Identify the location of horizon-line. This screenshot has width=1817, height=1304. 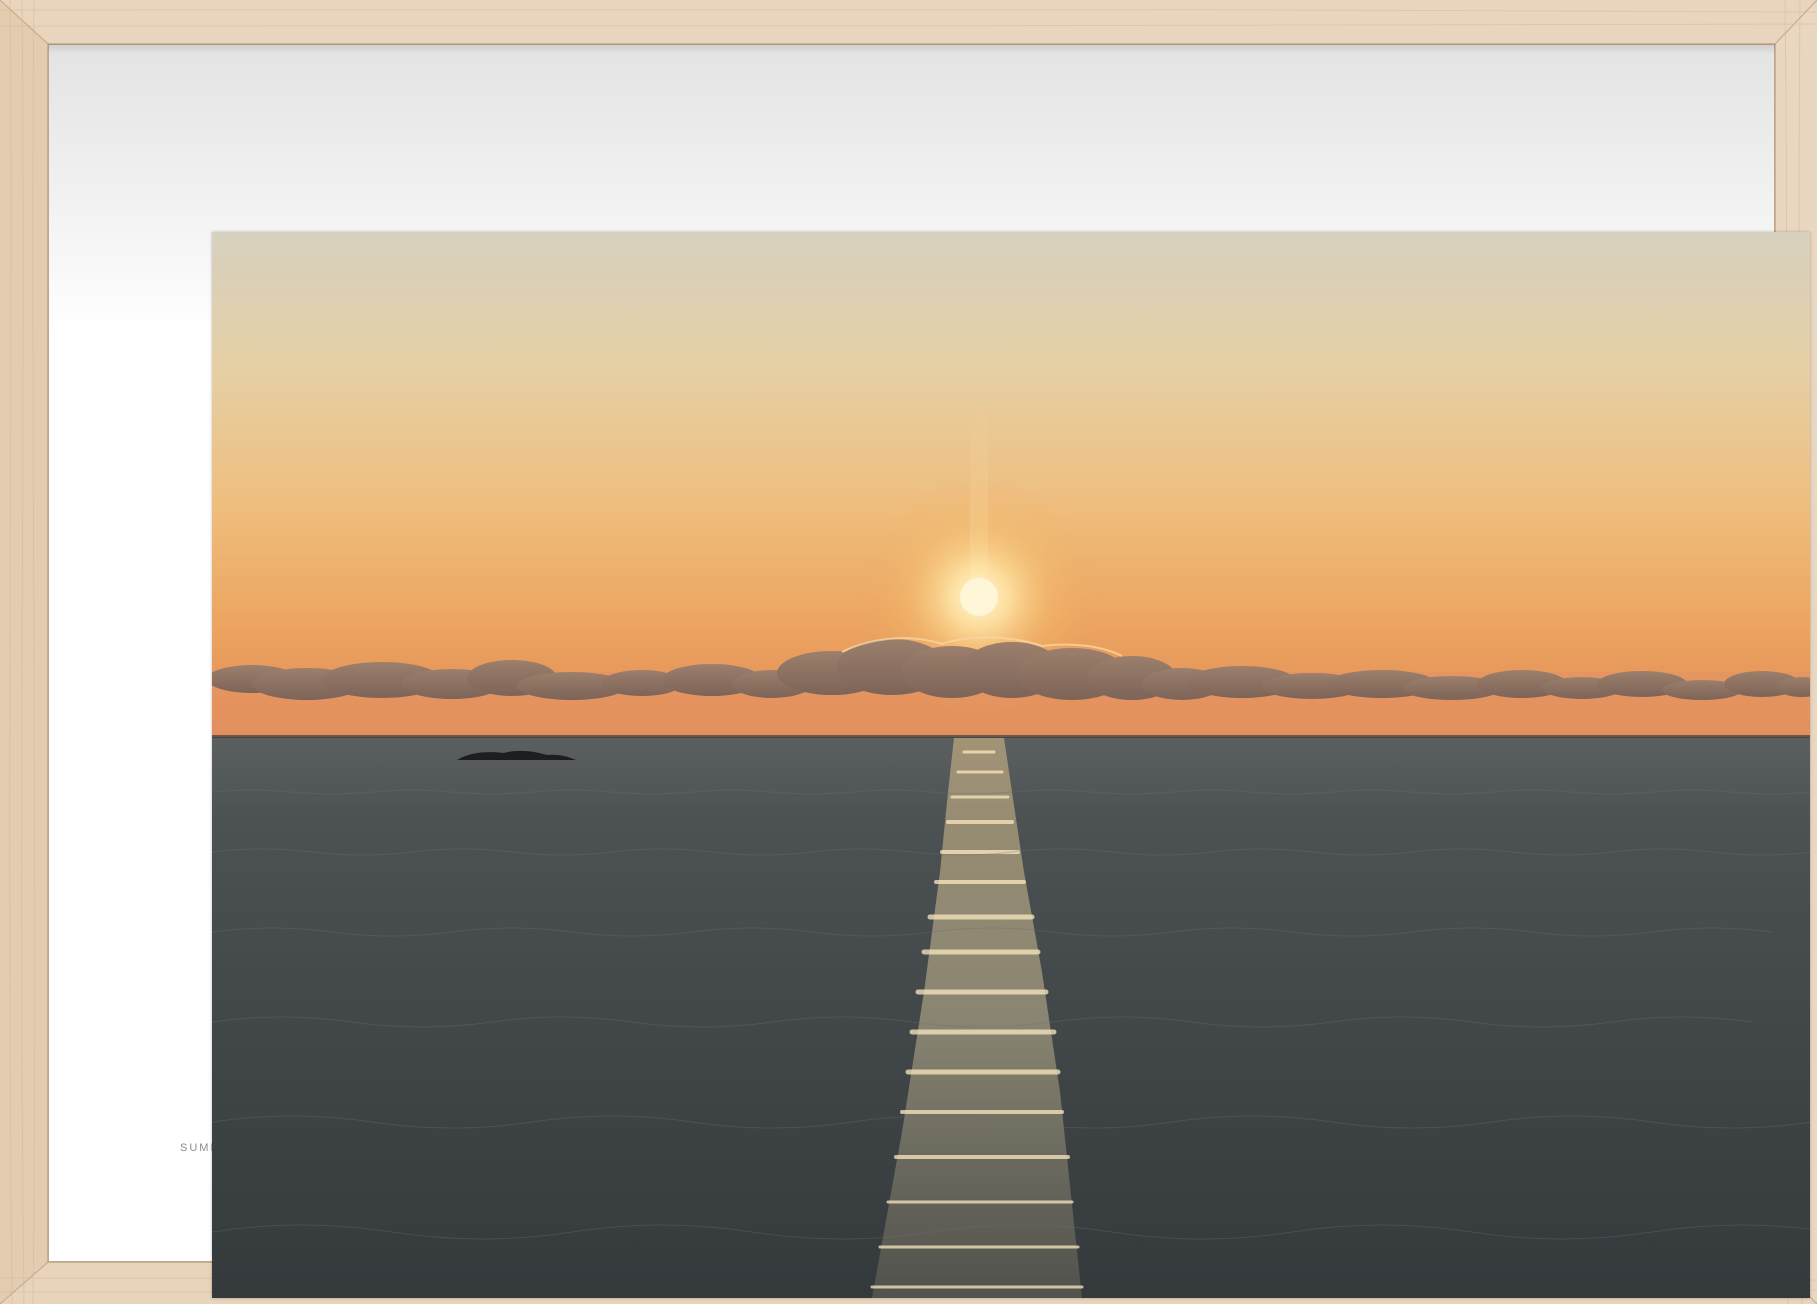
(1011, 736).